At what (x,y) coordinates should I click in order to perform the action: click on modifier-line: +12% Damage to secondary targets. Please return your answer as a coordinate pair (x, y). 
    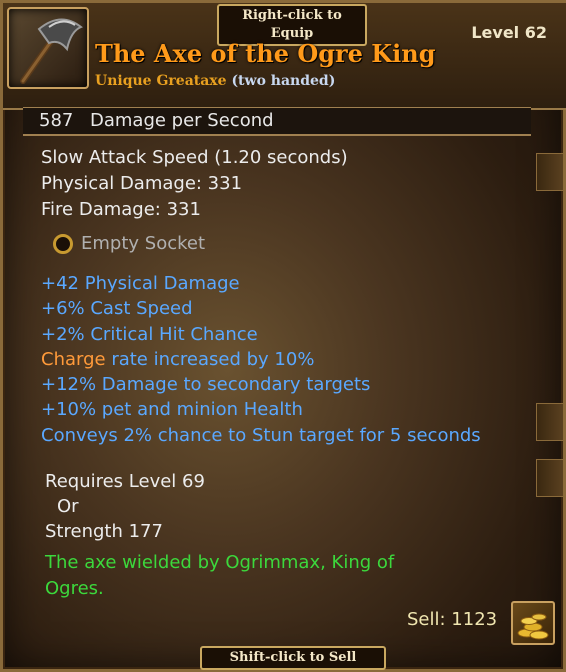
    Looking at the image, I should click on (206, 385).